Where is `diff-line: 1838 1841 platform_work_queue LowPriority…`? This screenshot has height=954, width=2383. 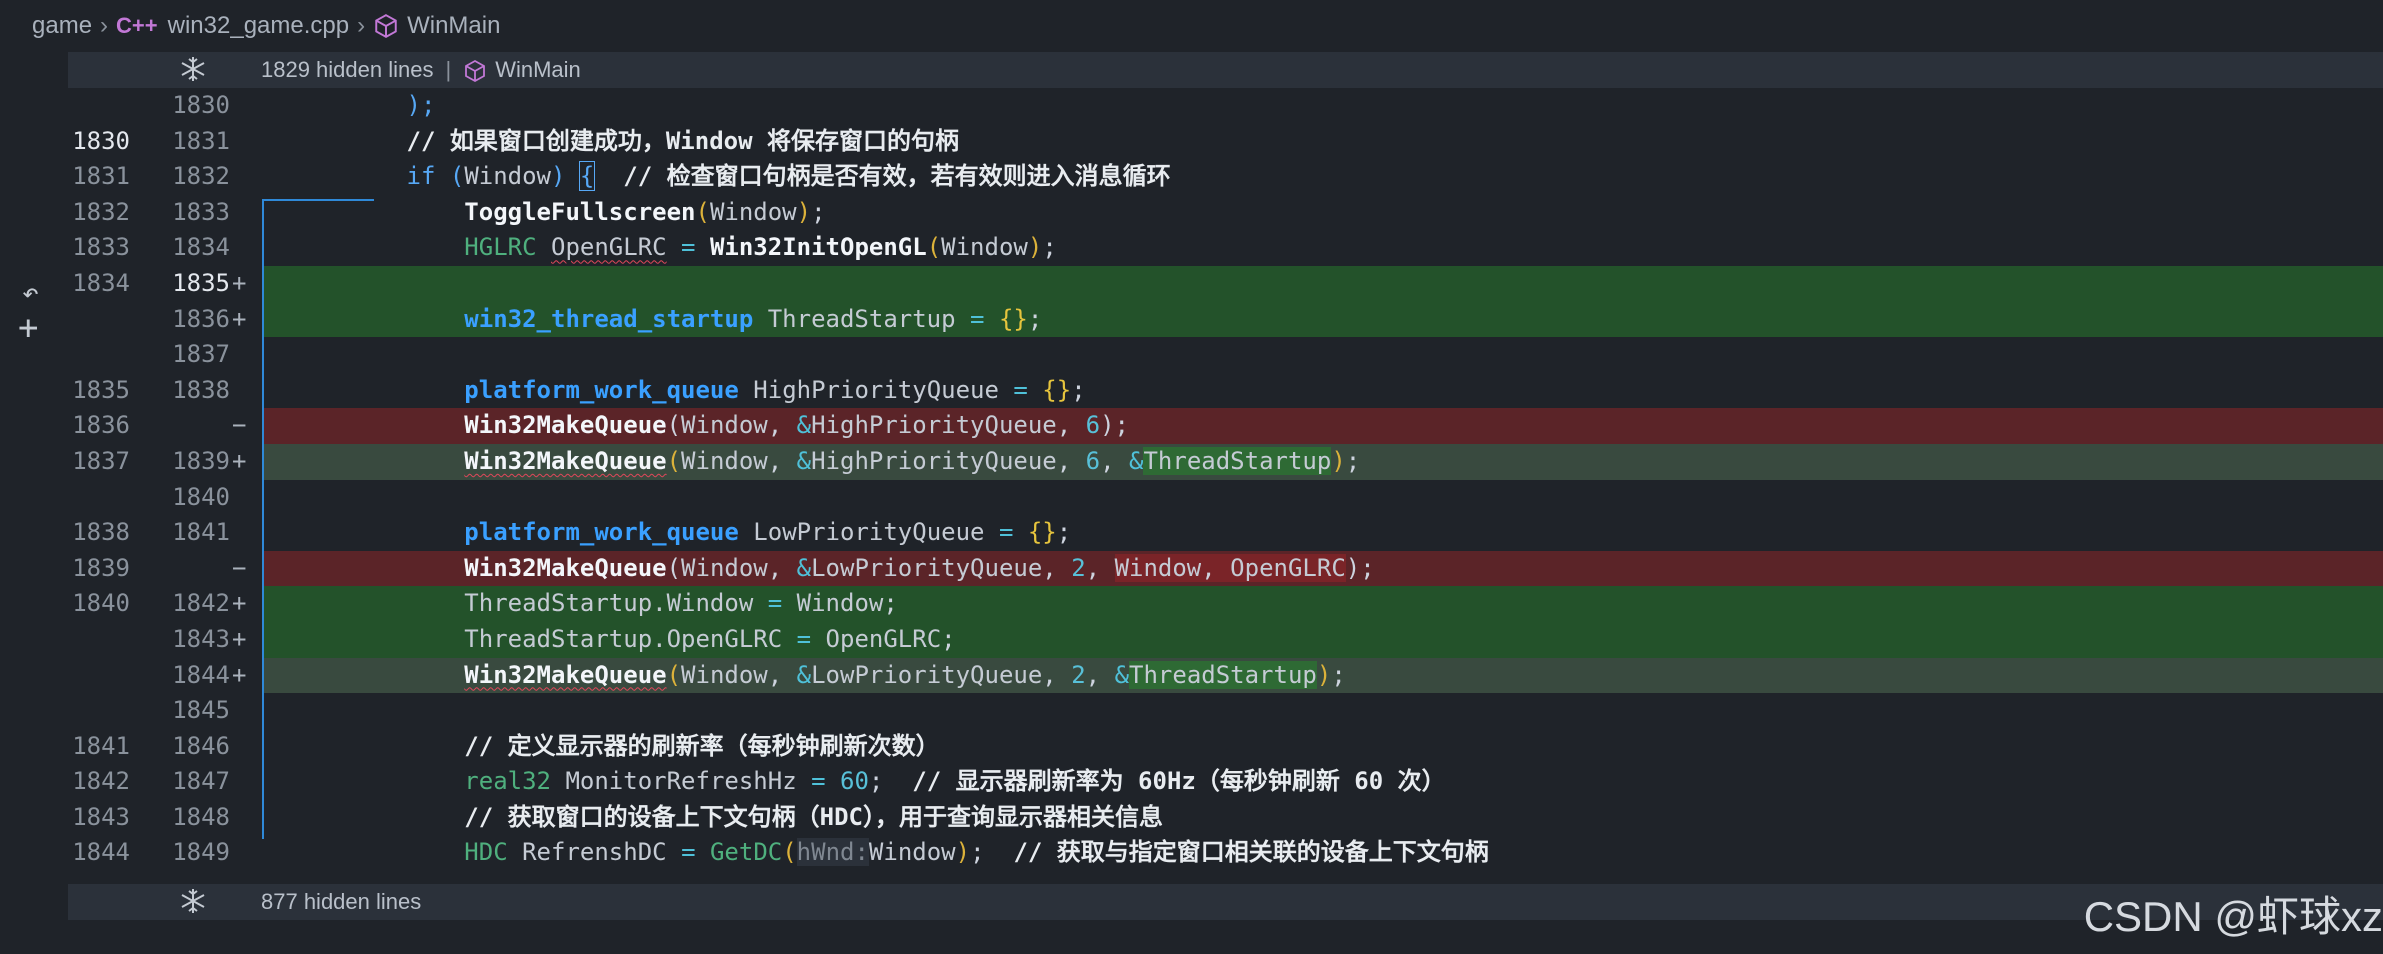 diff-line: 1838 1841 platform_work_queue LowPriority… is located at coordinates (1191, 533).